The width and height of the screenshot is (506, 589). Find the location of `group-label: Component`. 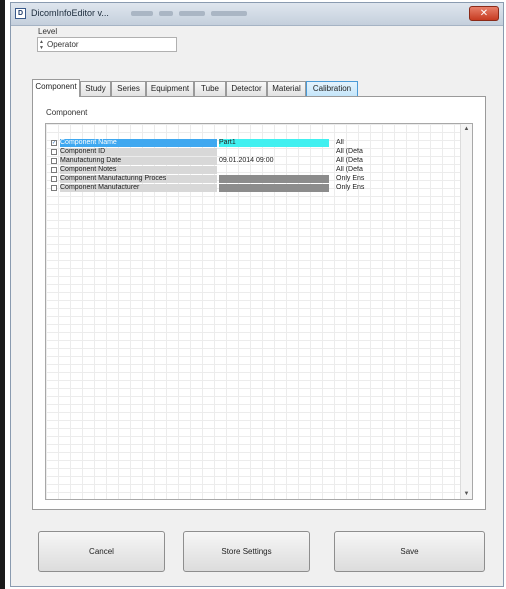

group-label: Component is located at coordinates (67, 112).